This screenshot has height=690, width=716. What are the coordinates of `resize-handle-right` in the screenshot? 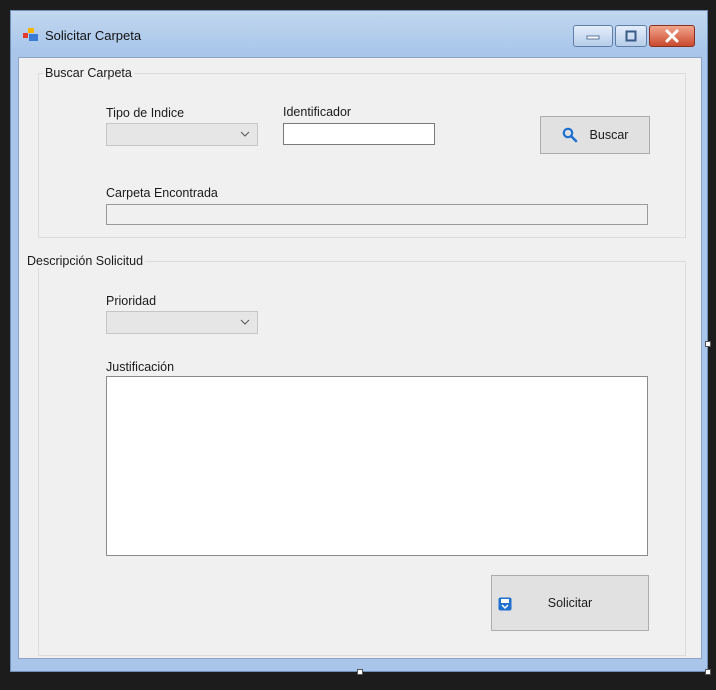 It's located at (708, 344).